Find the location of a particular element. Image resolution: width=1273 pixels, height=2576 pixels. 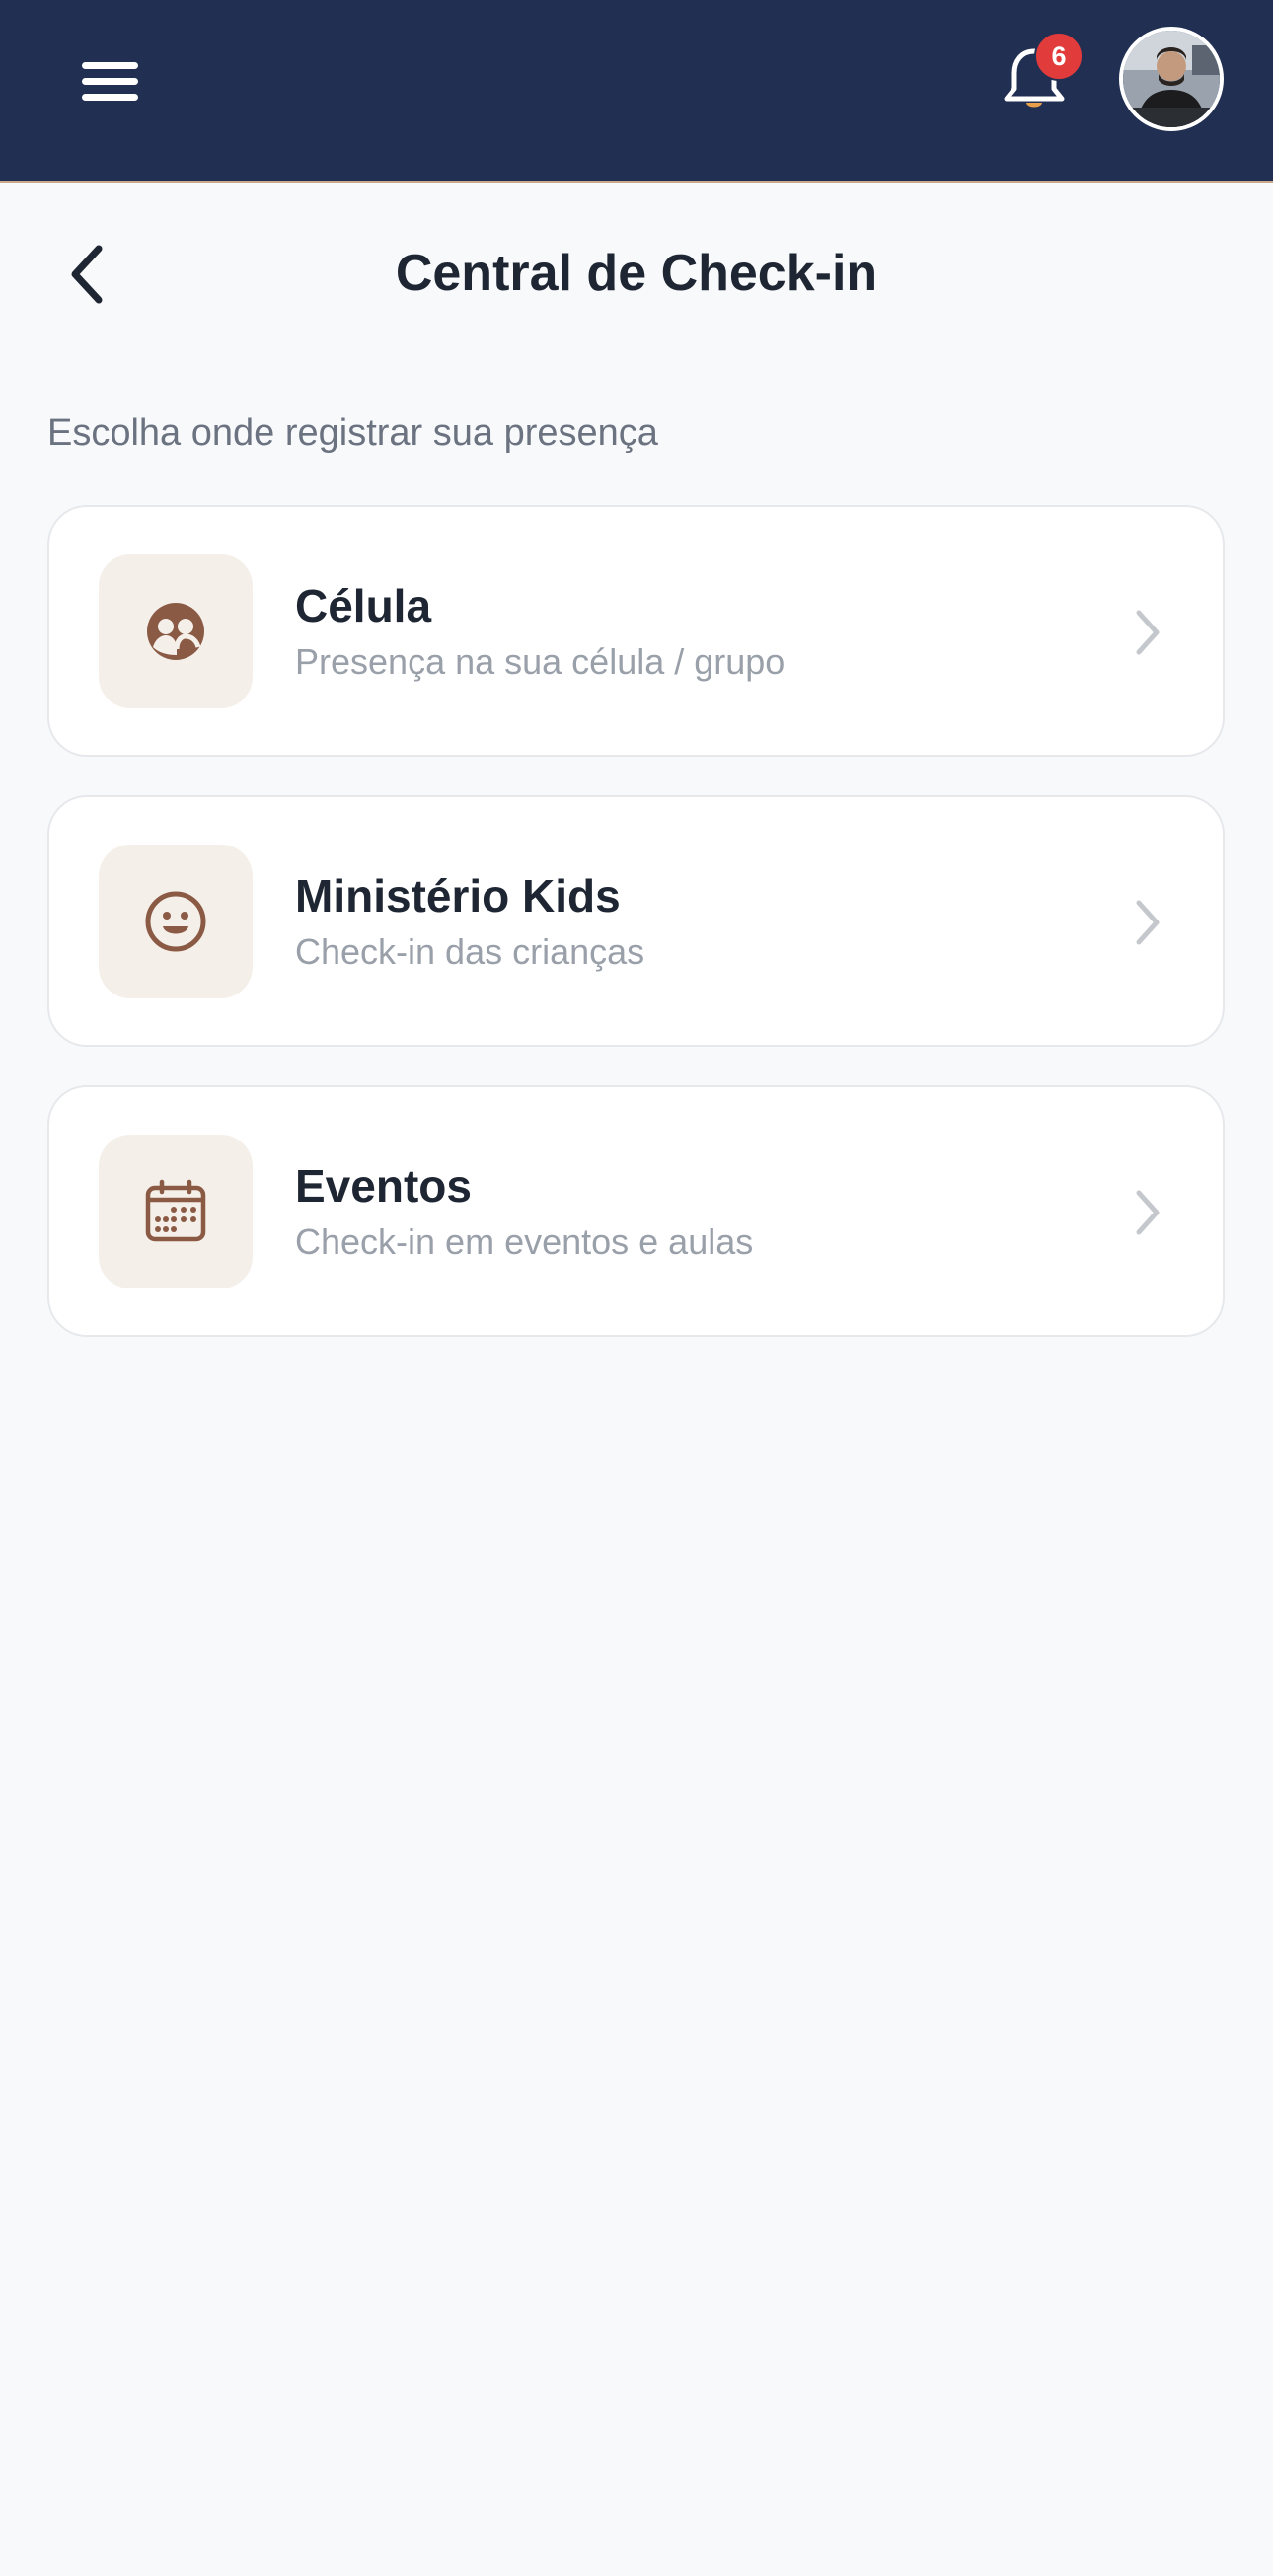

option-title: Célula is located at coordinates (363, 605).